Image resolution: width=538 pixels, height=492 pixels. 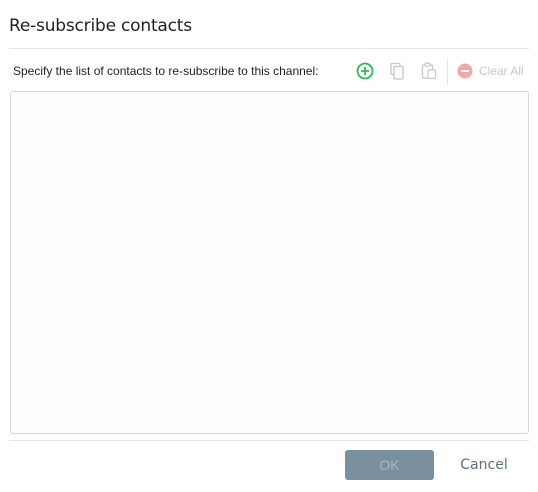 I want to click on title-divider, so click(x=269, y=48).